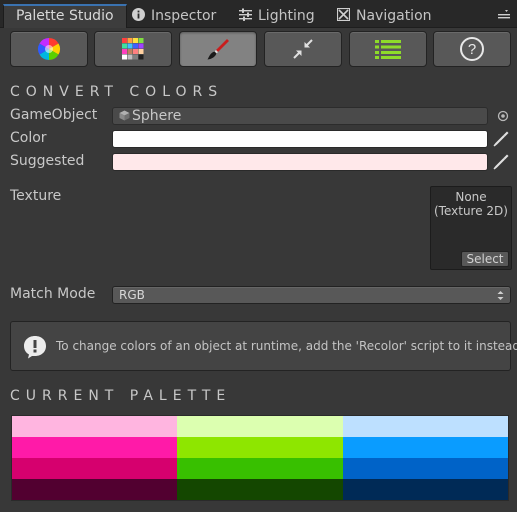 The width and height of the screenshot is (517, 512). What do you see at coordinates (471, 228) in the screenshot?
I see `texture-field: None (Texture 2D) Select` at bounding box center [471, 228].